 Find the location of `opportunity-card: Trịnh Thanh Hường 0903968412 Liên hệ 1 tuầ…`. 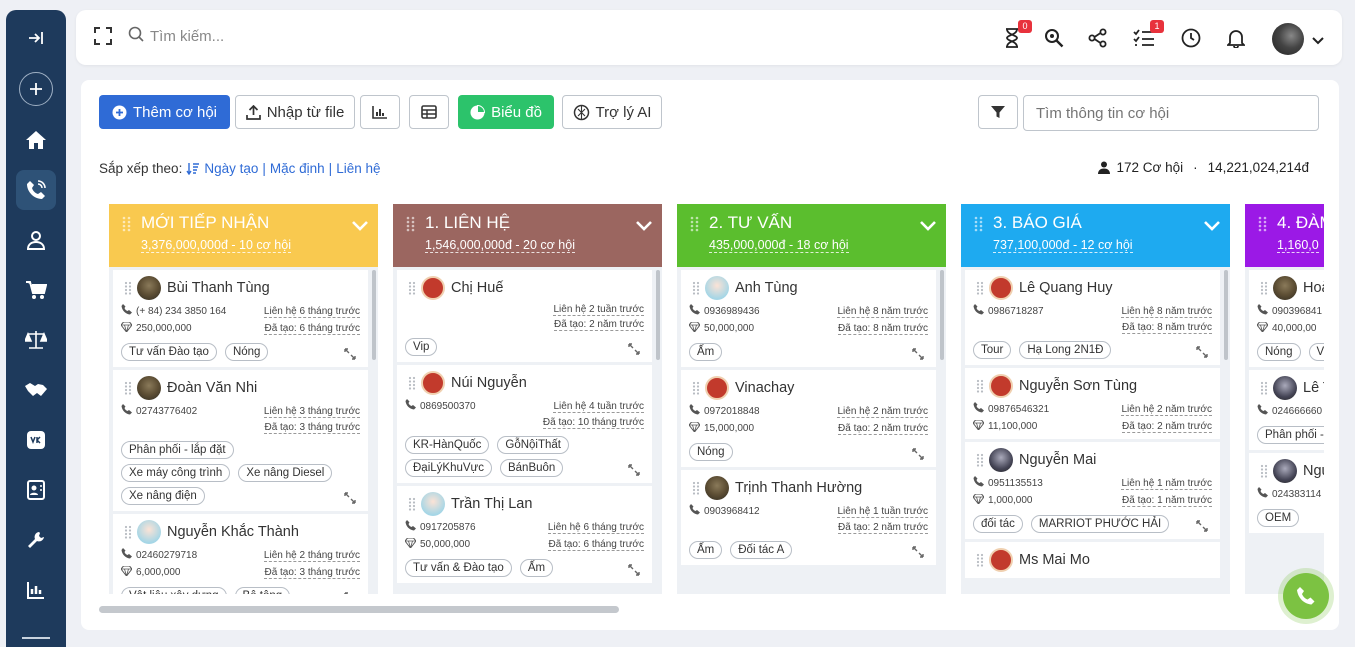

opportunity-card: Trịnh Thanh Hường 0903968412 Liên hệ 1 tuầ… is located at coordinates (808, 517).